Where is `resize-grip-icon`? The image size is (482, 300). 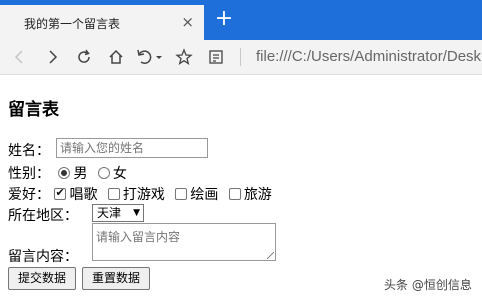 resize-grip-icon is located at coordinates (270, 255).